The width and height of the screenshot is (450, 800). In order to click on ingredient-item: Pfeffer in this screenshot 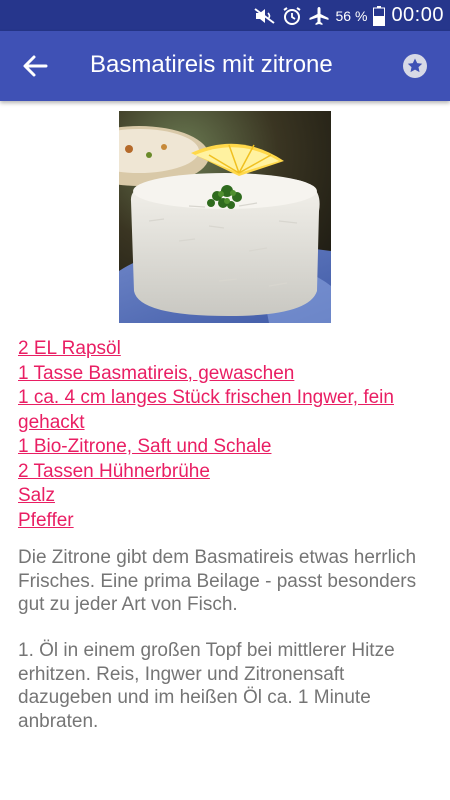, I will do `click(228, 521)`.